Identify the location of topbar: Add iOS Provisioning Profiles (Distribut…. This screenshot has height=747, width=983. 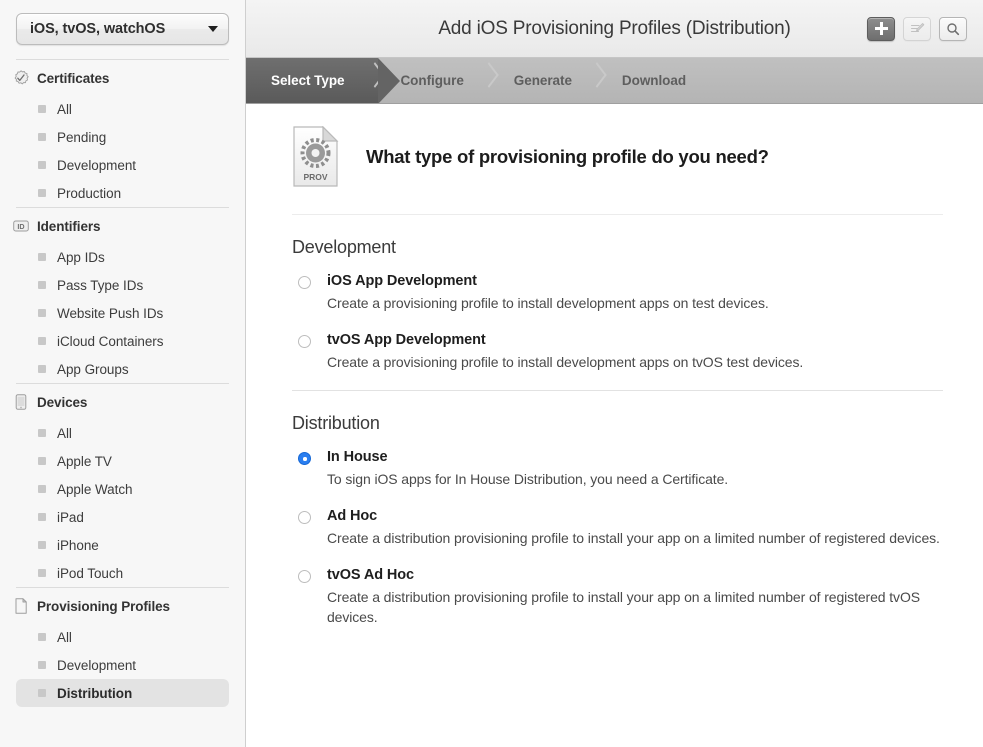
(614, 29).